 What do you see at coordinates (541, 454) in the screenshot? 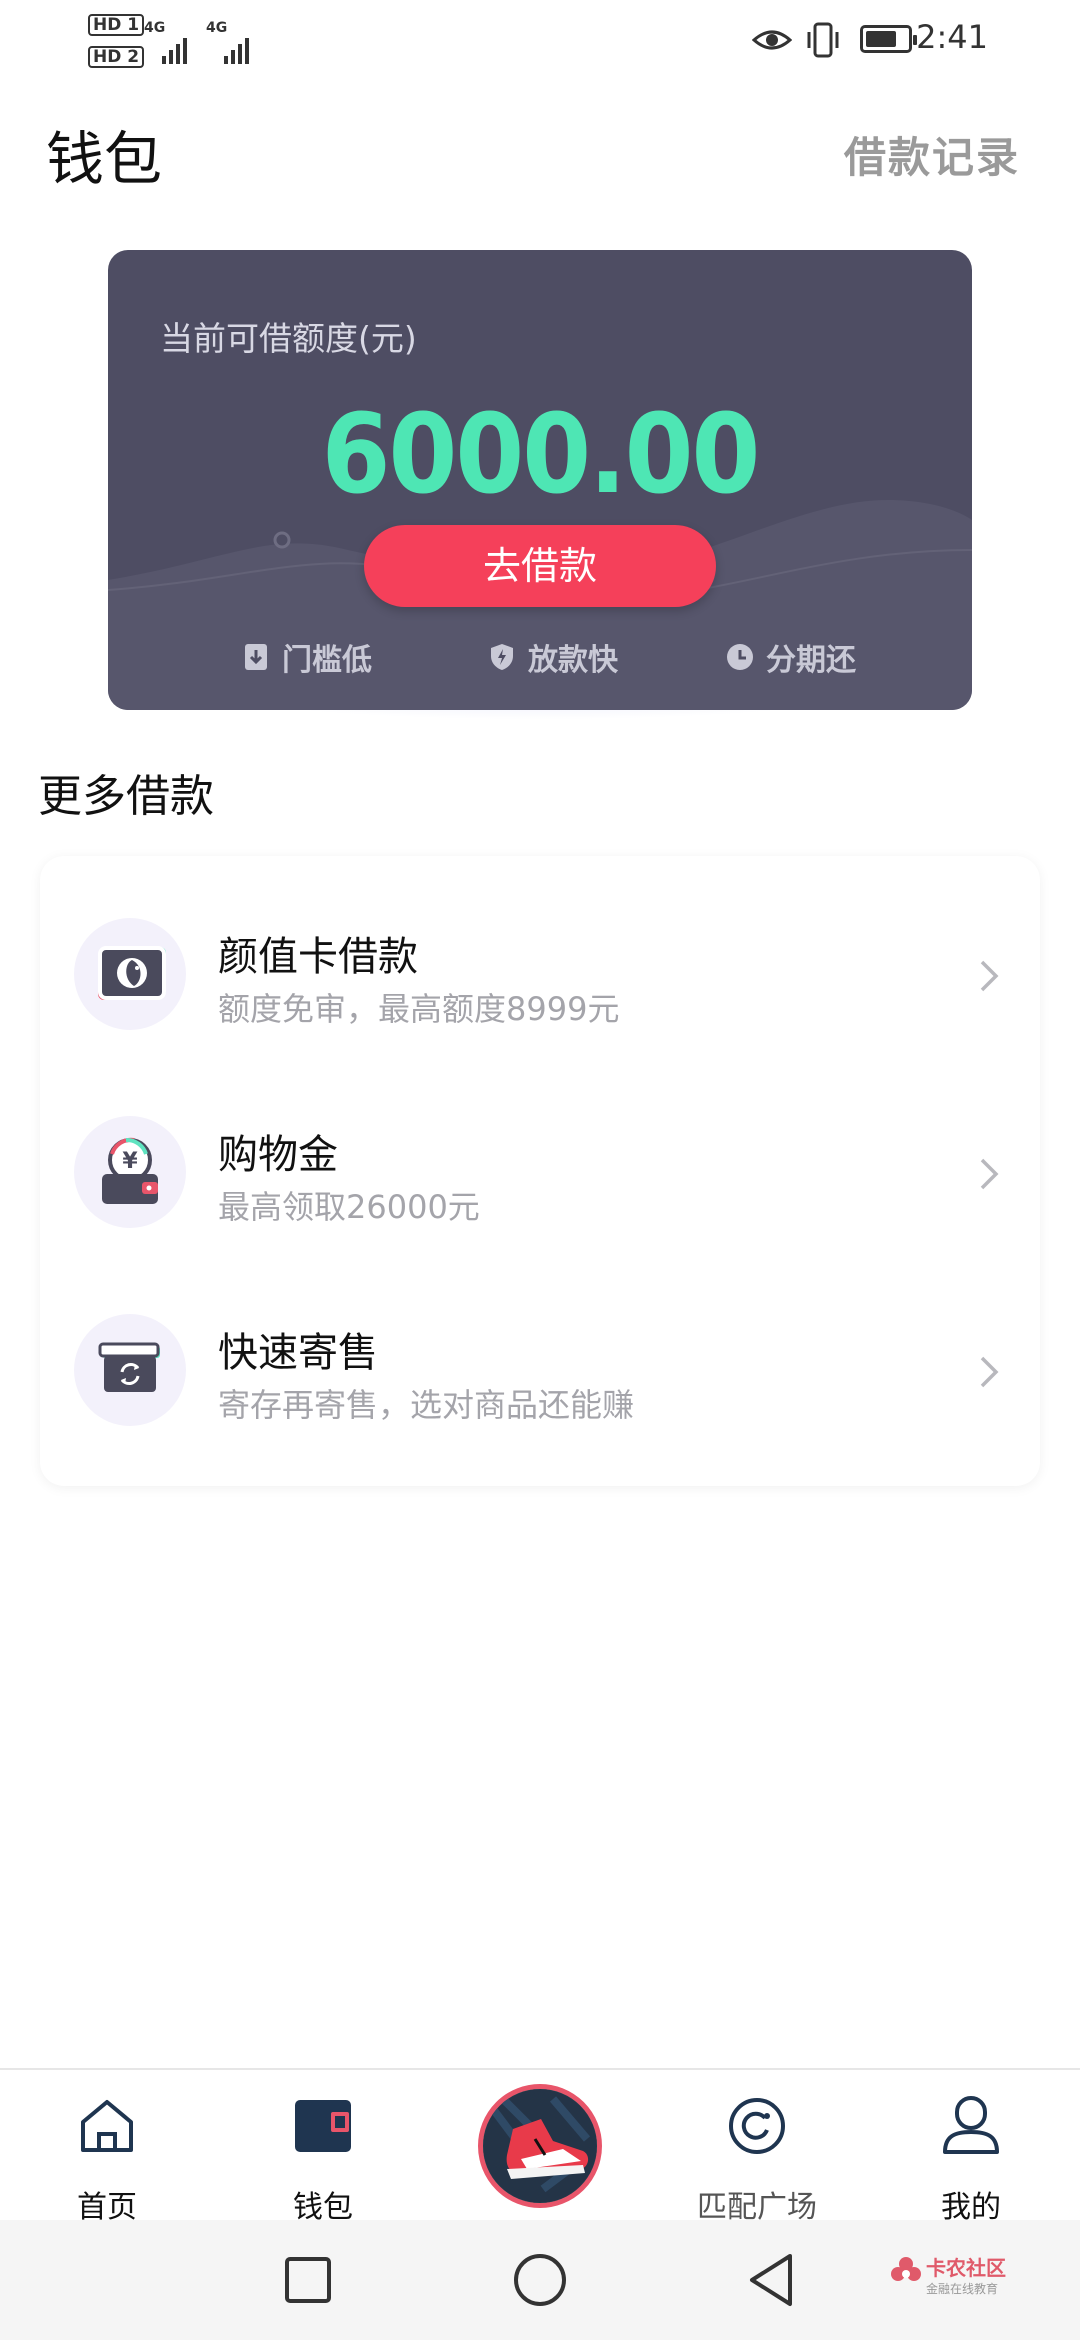
I see `available-credit-amount: 6000.00` at bounding box center [541, 454].